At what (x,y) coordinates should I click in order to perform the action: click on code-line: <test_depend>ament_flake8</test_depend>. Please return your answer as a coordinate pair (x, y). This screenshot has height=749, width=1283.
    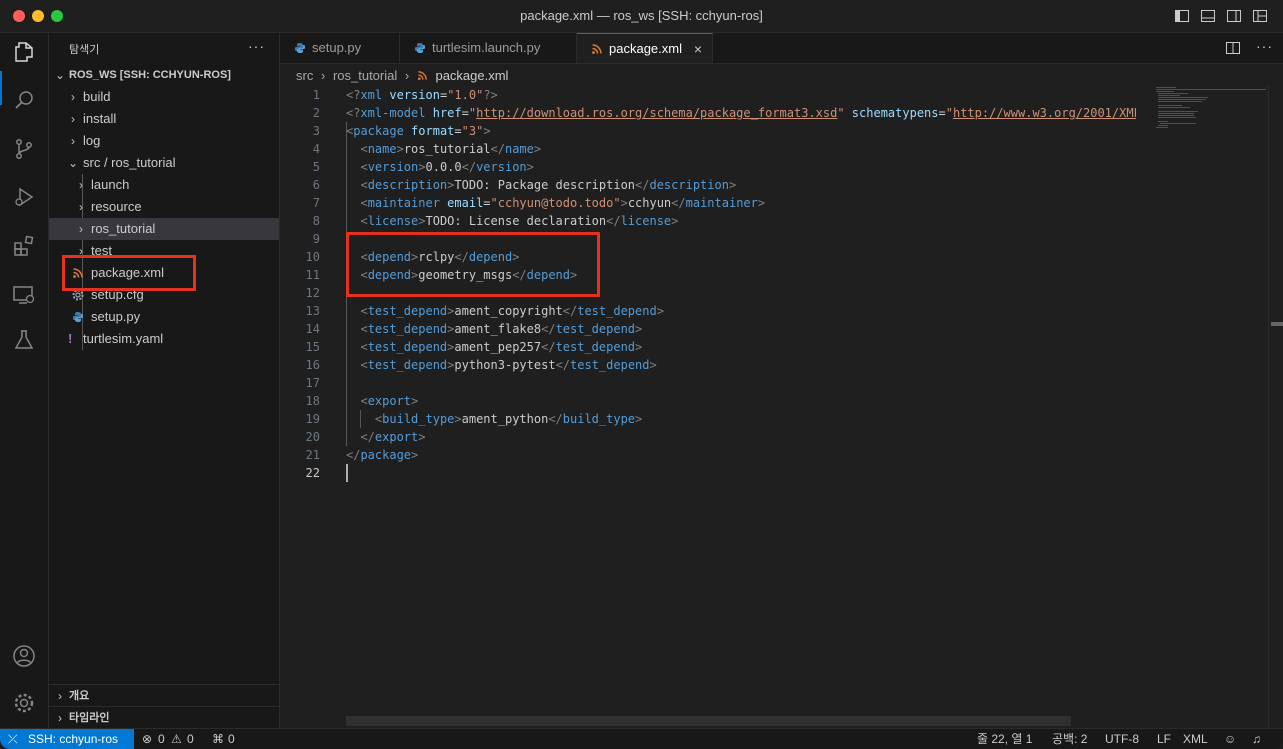
    Looking at the image, I should click on (741, 329).